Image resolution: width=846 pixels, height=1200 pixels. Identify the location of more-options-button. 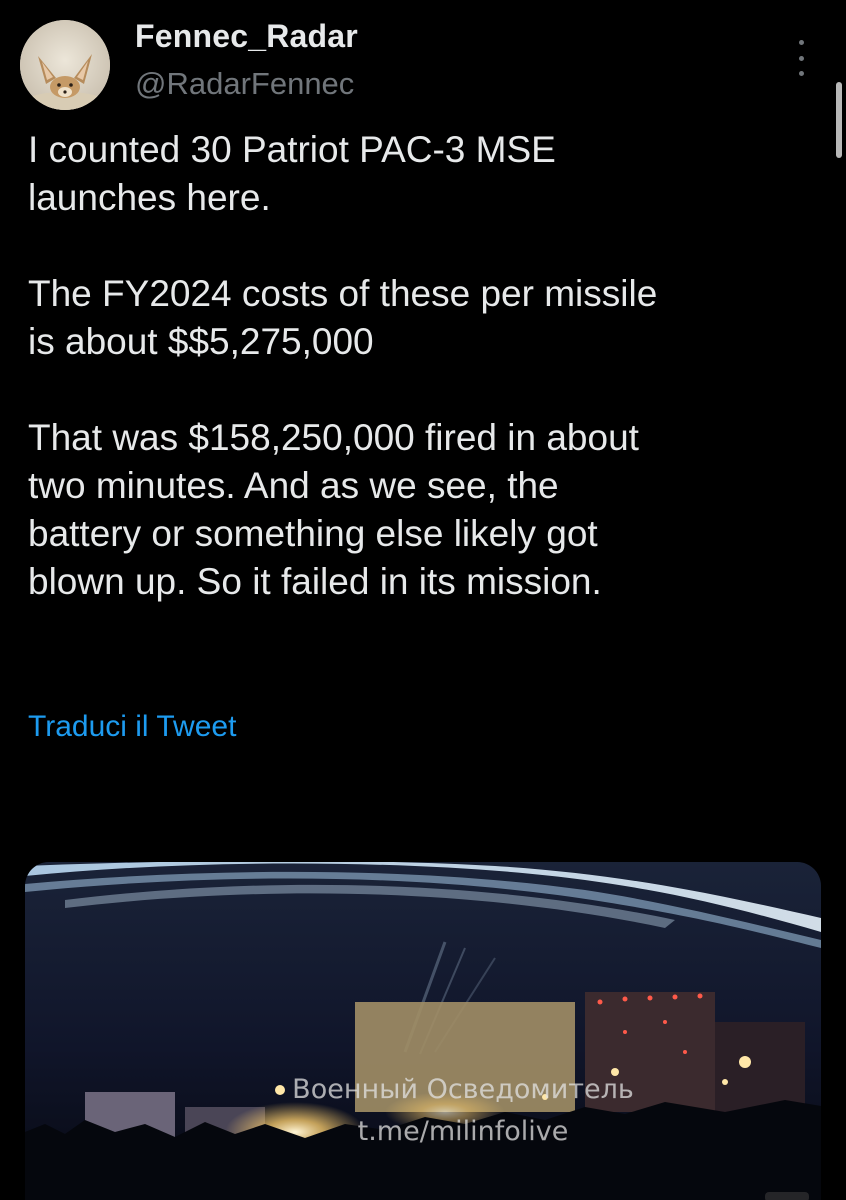
(801, 58).